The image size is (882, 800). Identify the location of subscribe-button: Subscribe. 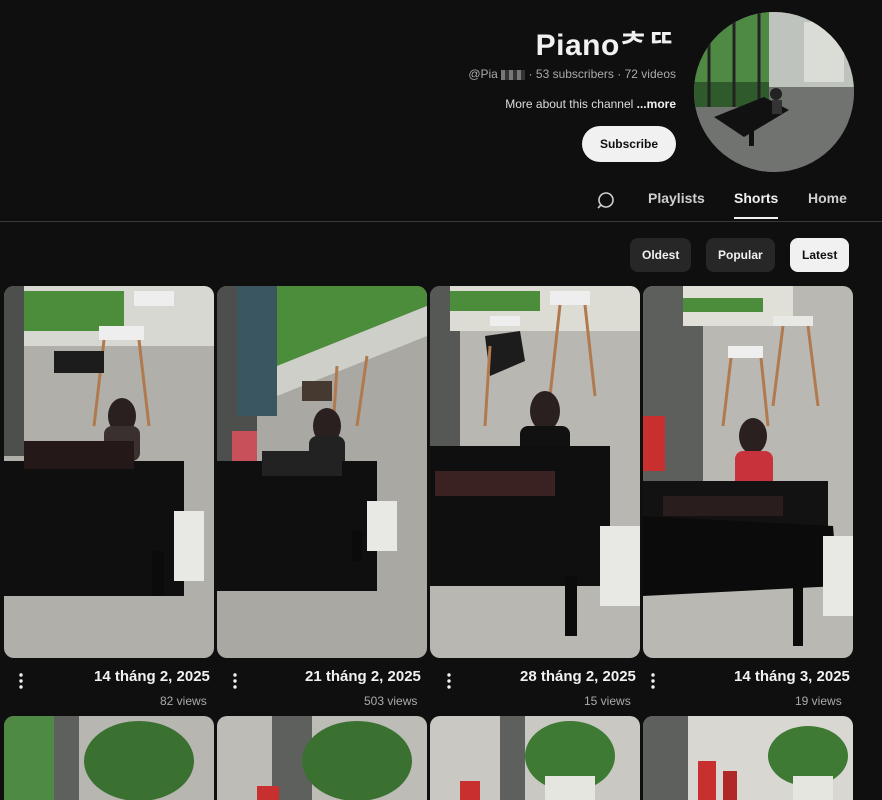
(628, 144).